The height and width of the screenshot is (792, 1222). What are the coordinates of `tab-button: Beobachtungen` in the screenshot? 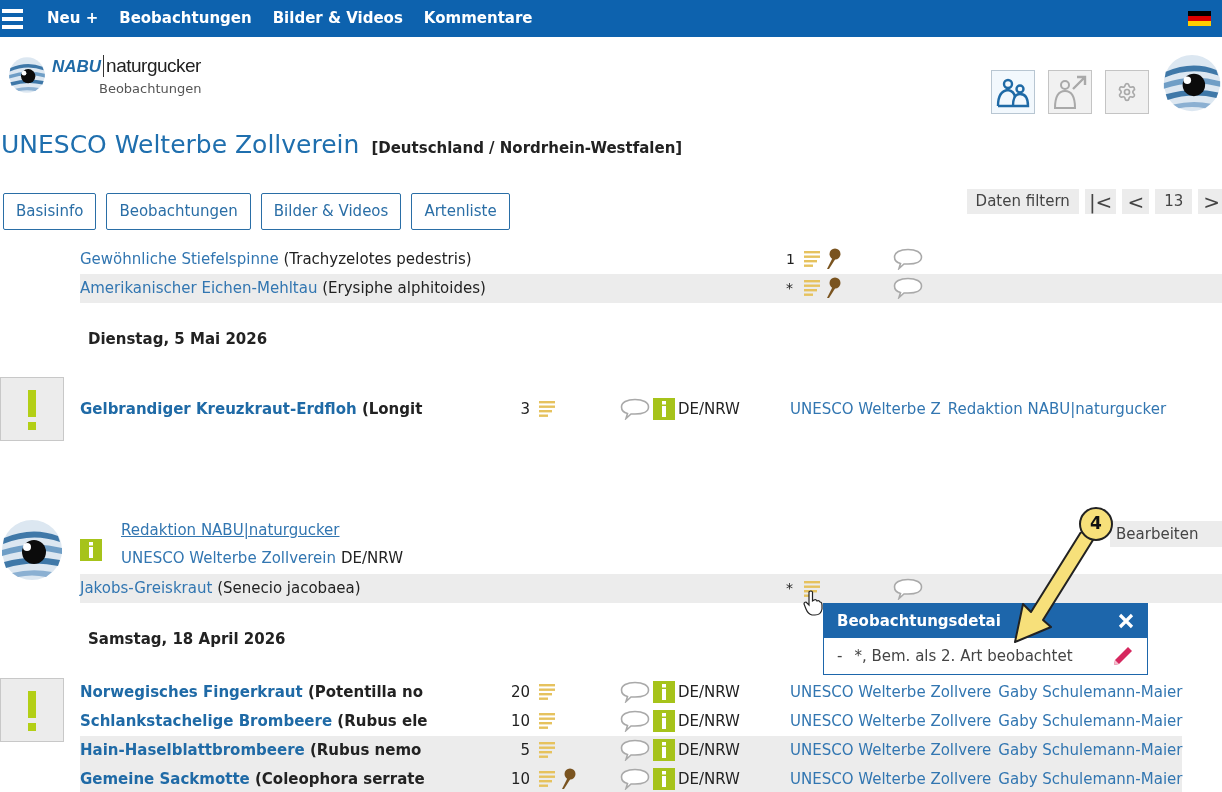 It's located at (178, 211).